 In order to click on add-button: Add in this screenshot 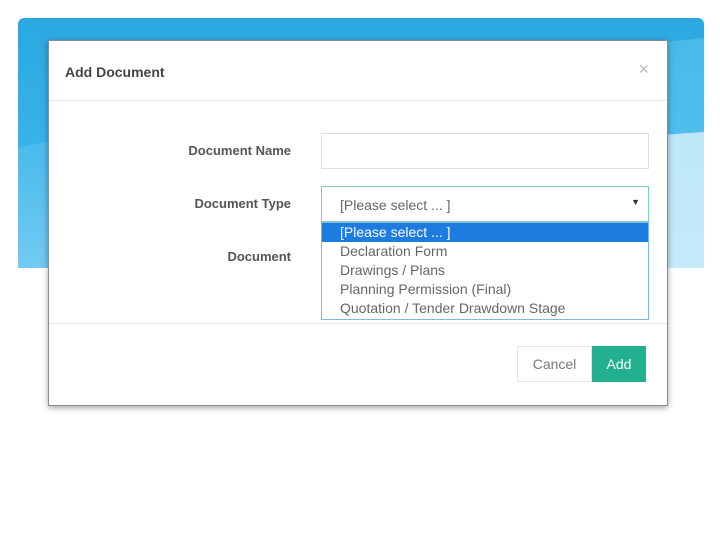, I will do `click(619, 364)`.